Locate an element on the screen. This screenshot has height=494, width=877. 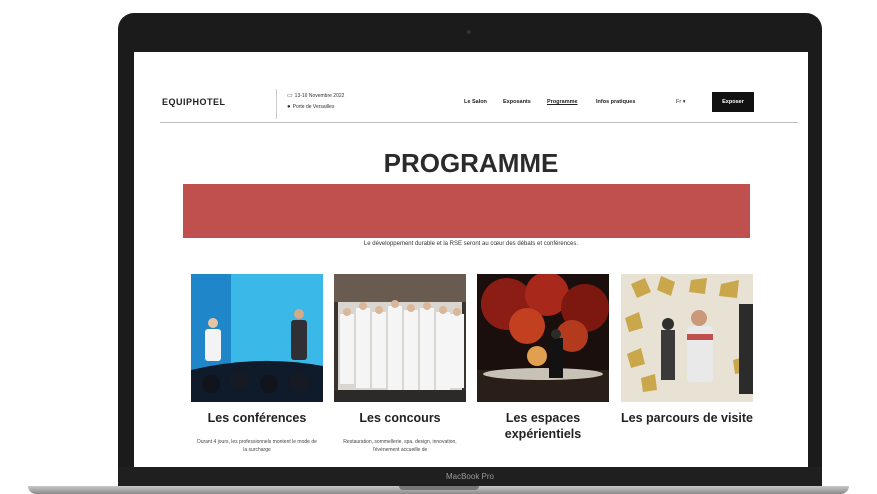
nav-le-salon: Le Salon is located at coordinates (475, 102).